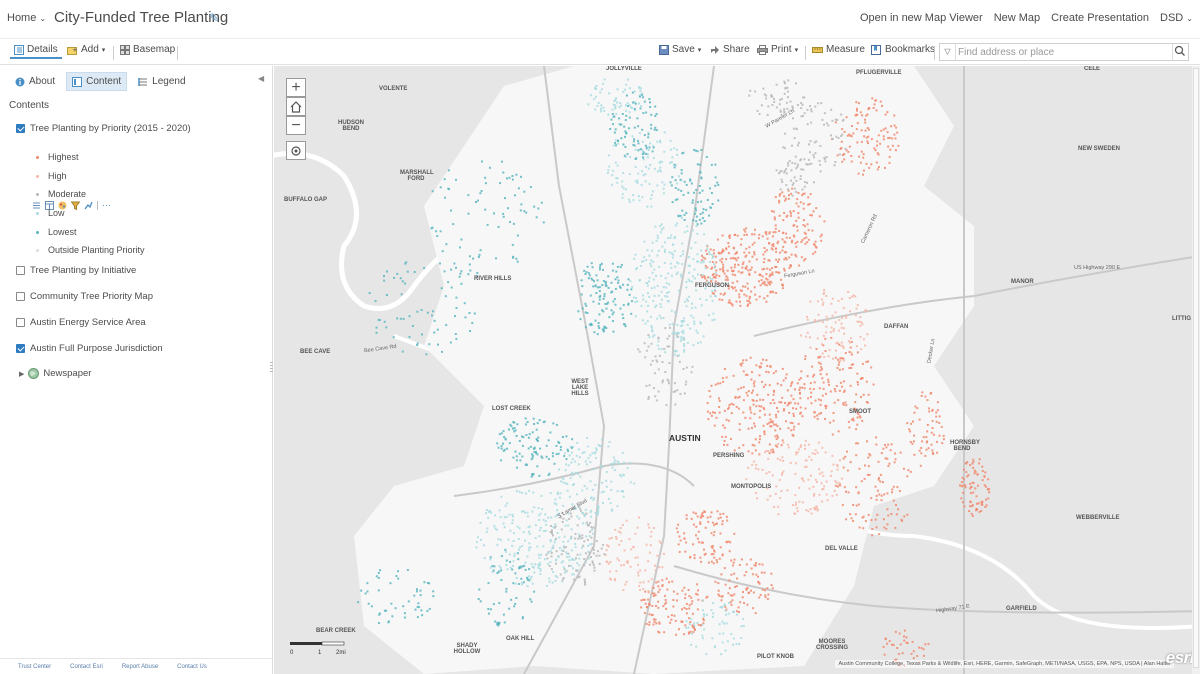 The width and height of the screenshot is (1200, 674). What do you see at coordinates (1180, 658) in the screenshot?
I see `esri-logo: esri` at bounding box center [1180, 658].